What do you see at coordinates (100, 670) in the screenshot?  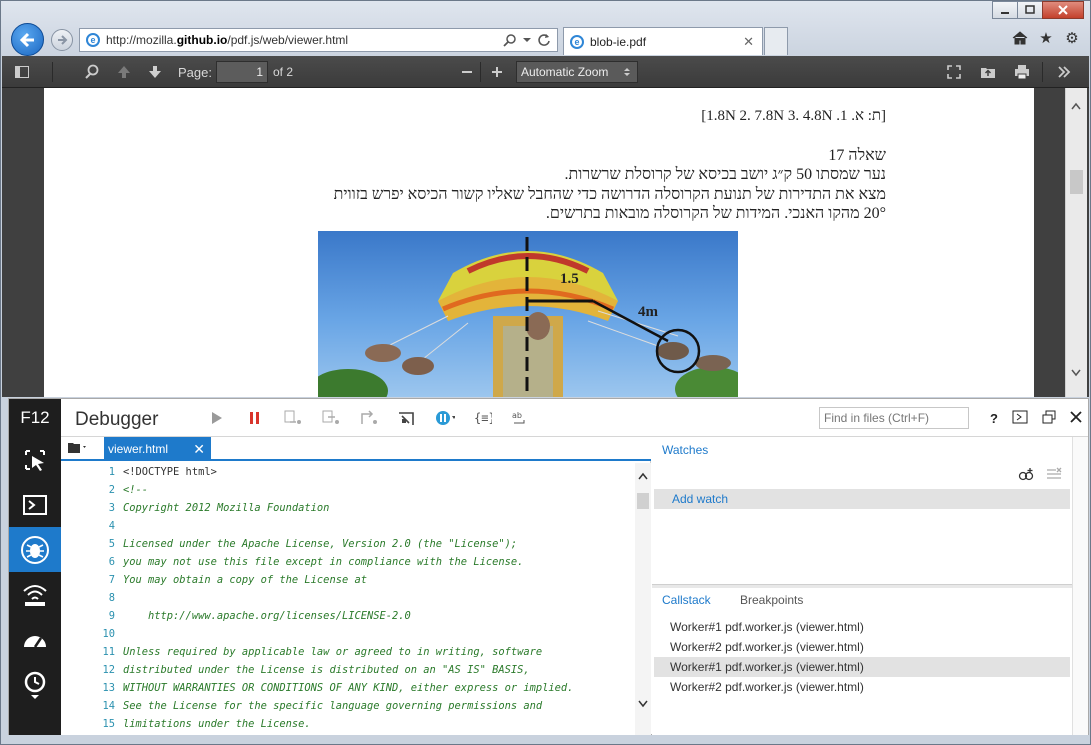 I see `line-number: 12` at bounding box center [100, 670].